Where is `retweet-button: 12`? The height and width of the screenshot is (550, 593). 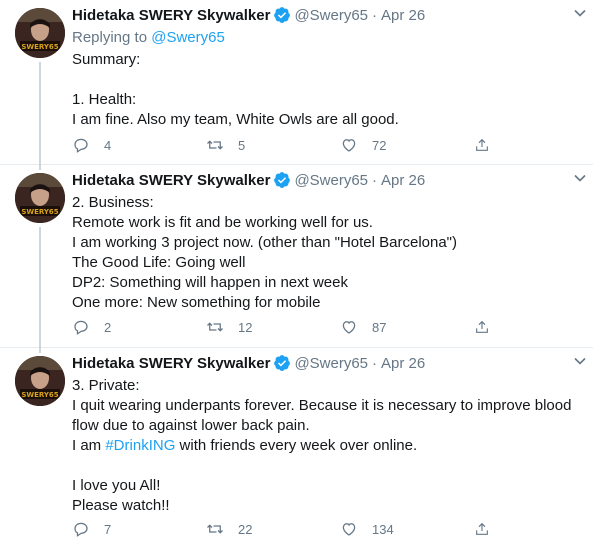 retweet-button: 12 is located at coordinates (273, 327).